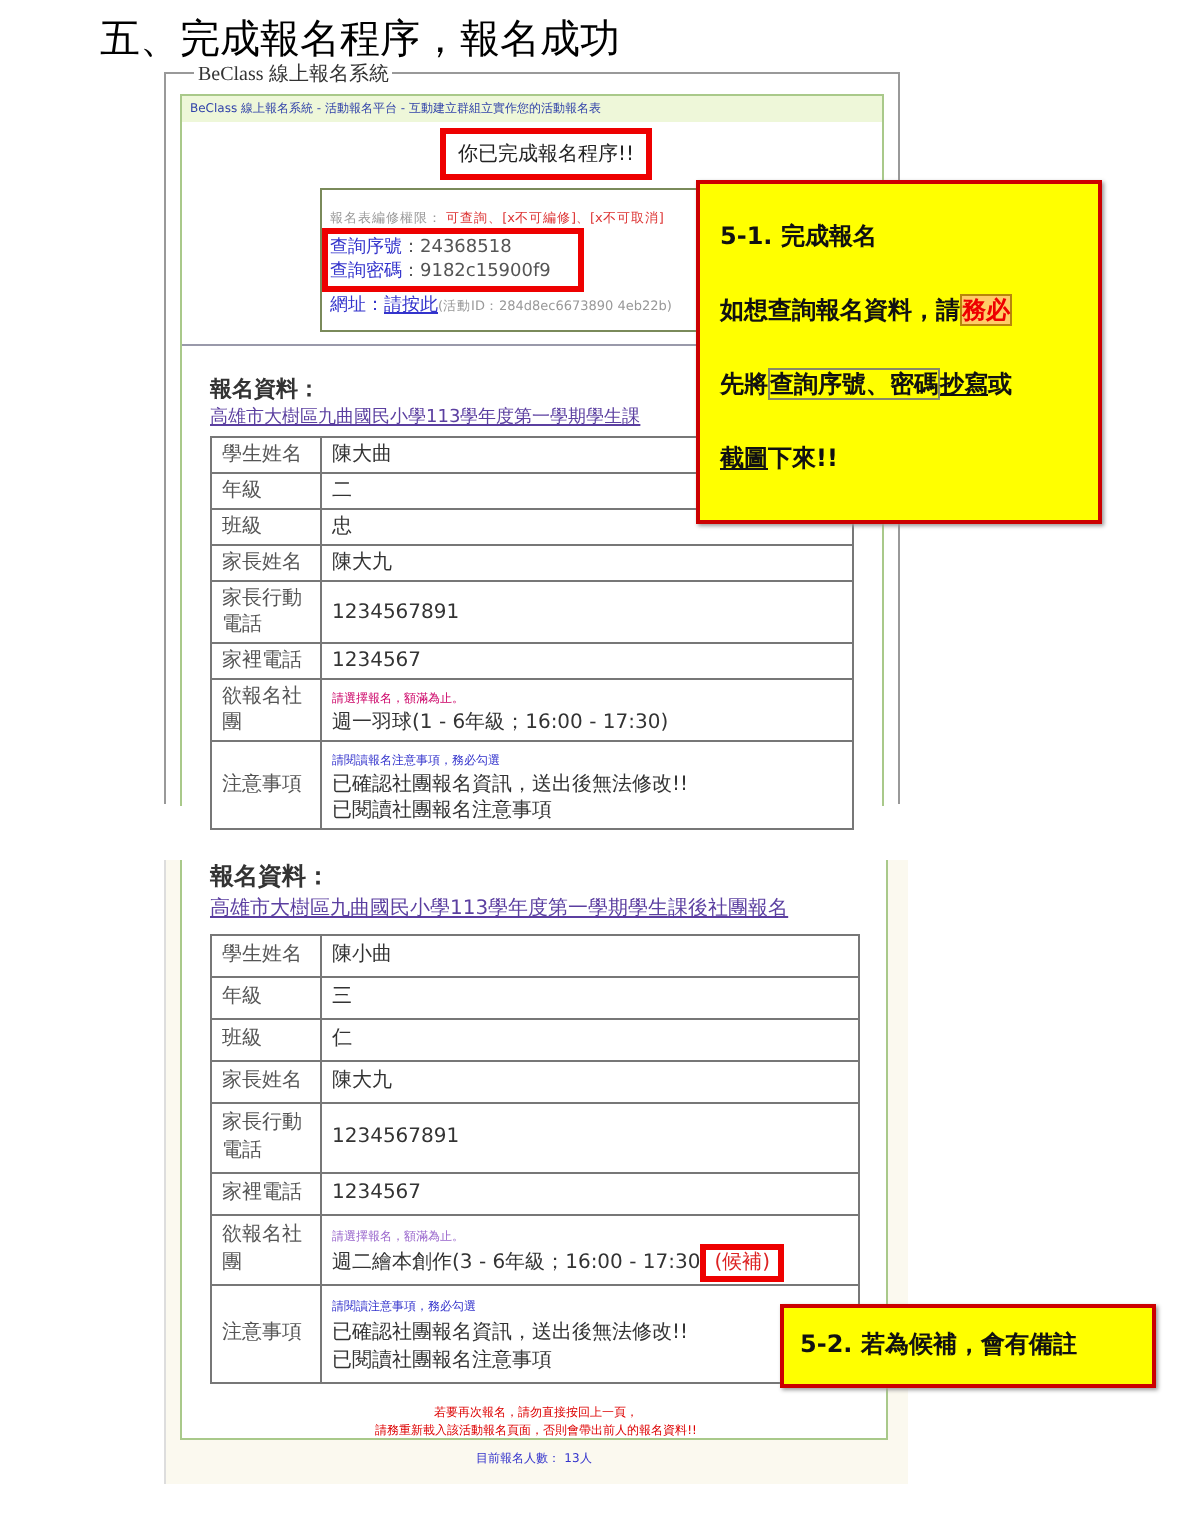  Describe the element at coordinates (425, 417) in the screenshot. I see `form-link: 高雄市大樹區九曲國民小學113學年度第一學期學生課` at that location.